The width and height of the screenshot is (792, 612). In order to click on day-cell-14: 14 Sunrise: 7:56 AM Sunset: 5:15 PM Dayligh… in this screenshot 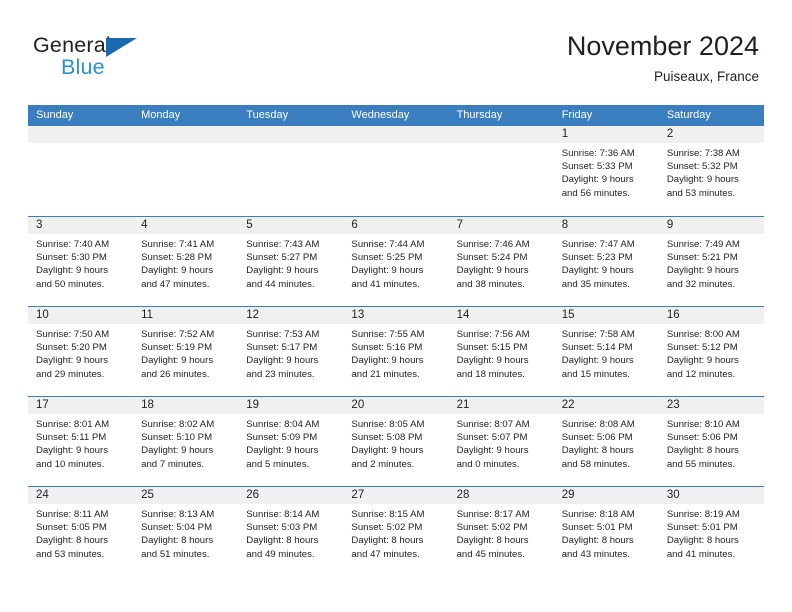, I will do `click(501, 351)`.